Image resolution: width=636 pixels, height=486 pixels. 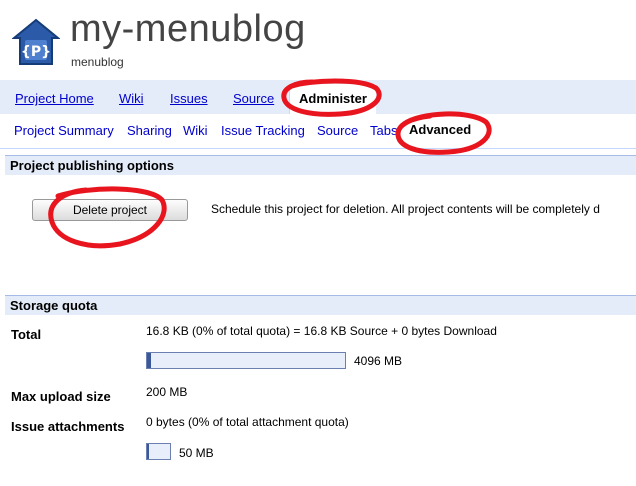 What do you see at coordinates (337, 130) in the screenshot?
I see `subtab-source: Source` at bounding box center [337, 130].